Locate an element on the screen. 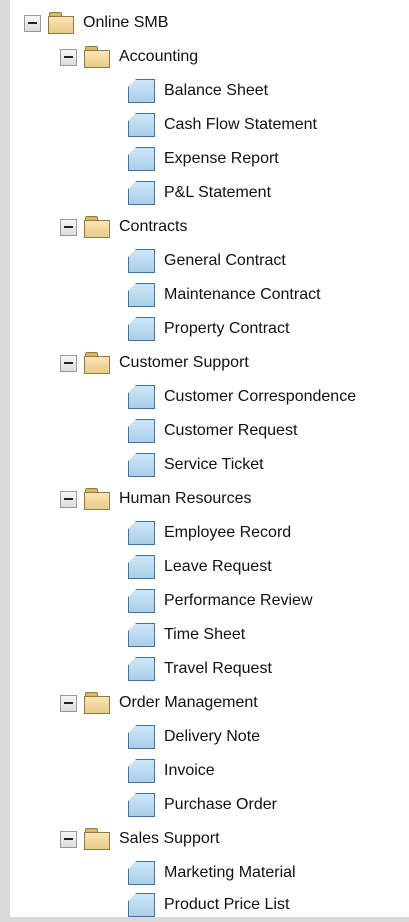 The image size is (409, 922). folder-customer-support: Customer Support is located at coordinates (154, 363).